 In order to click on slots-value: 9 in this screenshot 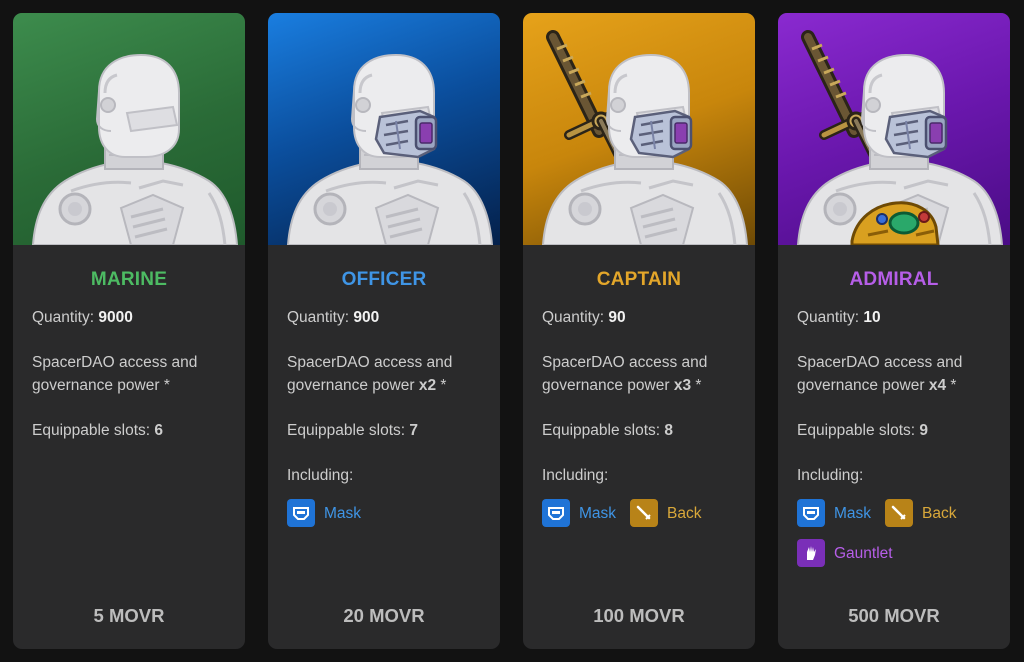, I will do `click(923, 430)`.